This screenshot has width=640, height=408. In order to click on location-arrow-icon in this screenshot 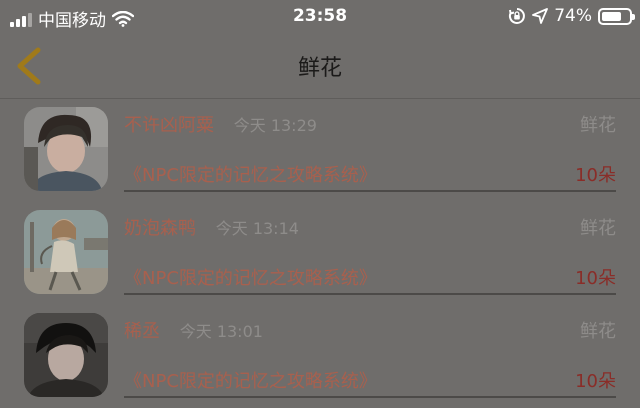, I will do `click(540, 16)`.